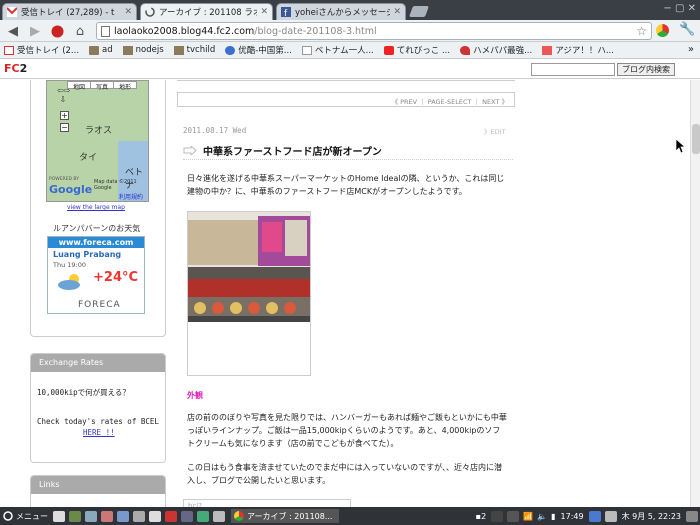  What do you see at coordinates (346, 99) in the screenshot?
I see `post-navigation: 《 PREV ｜ PAGE-SELECT ｜ NEXT 》` at bounding box center [346, 99].